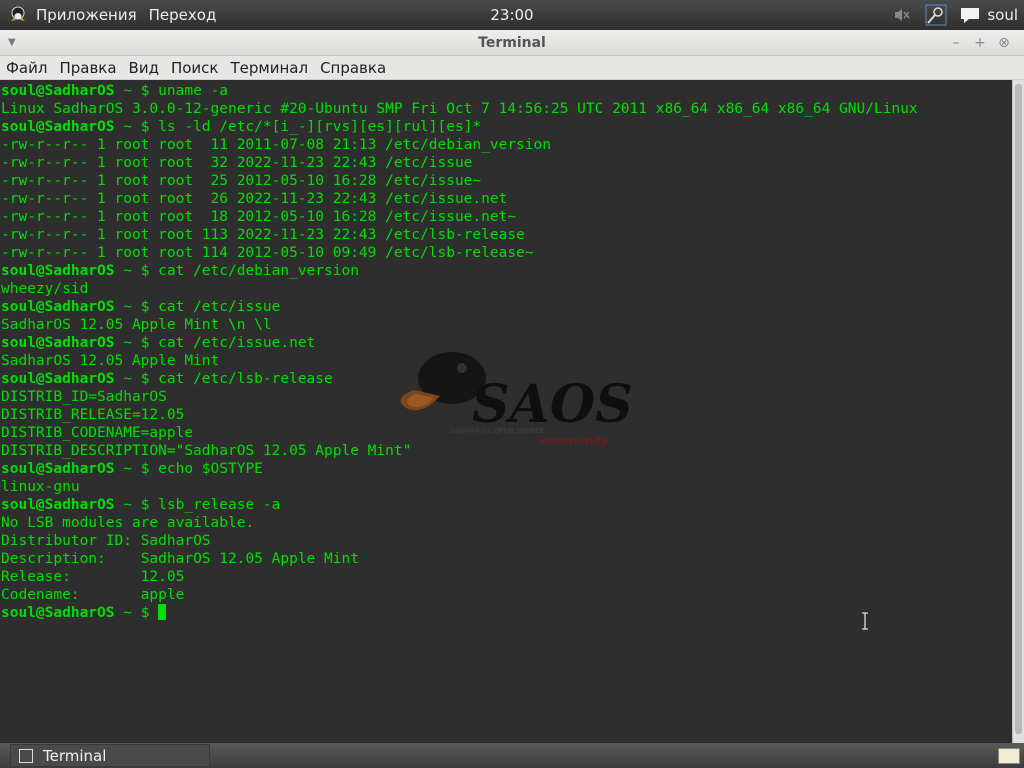 The height and width of the screenshot is (768, 1024). I want to click on chat-icon, so click(970, 15).